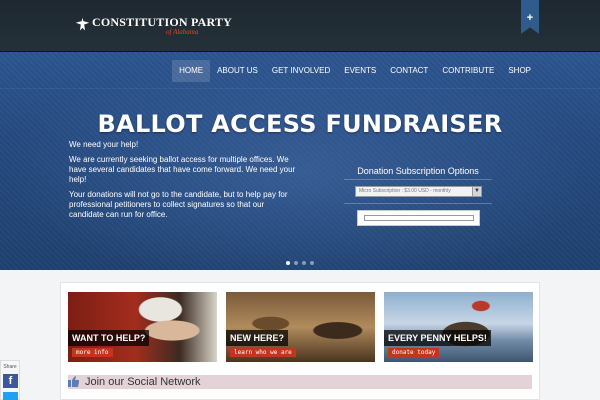 Image resolution: width=600 pixels, height=400 pixels. I want to click on facebook-icon: f, so click(10, 381).